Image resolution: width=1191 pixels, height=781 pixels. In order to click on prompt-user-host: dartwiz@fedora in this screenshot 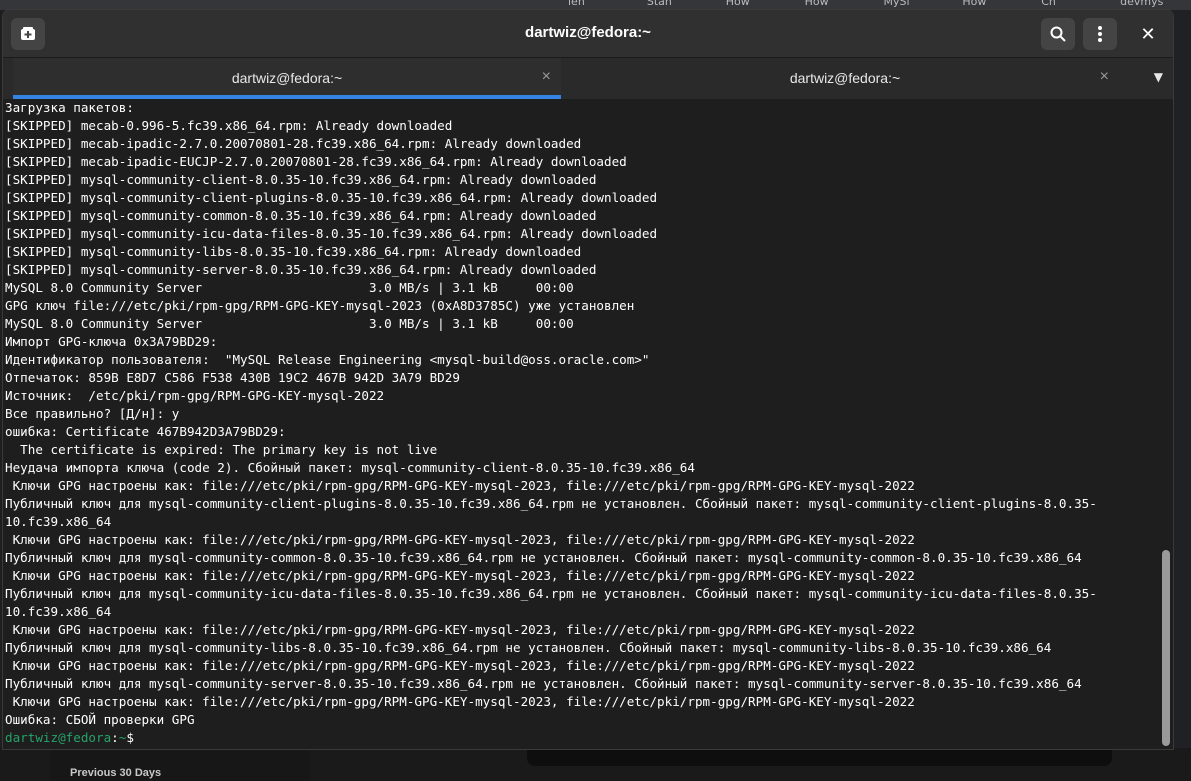, I will do `click(58, 737)`.